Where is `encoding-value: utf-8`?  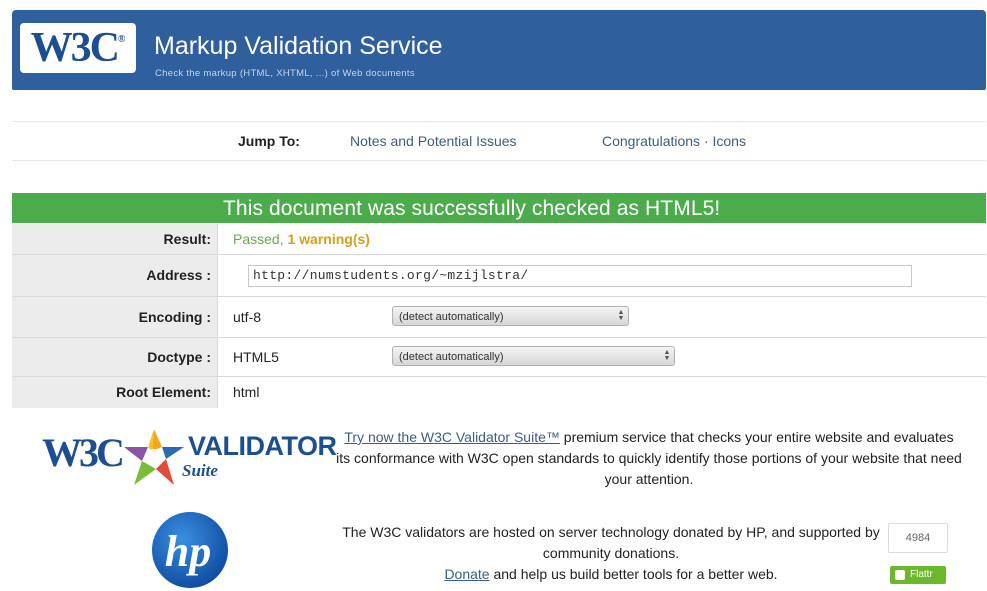 encoding-value: utf-8 is located at coordinates (247, 317).